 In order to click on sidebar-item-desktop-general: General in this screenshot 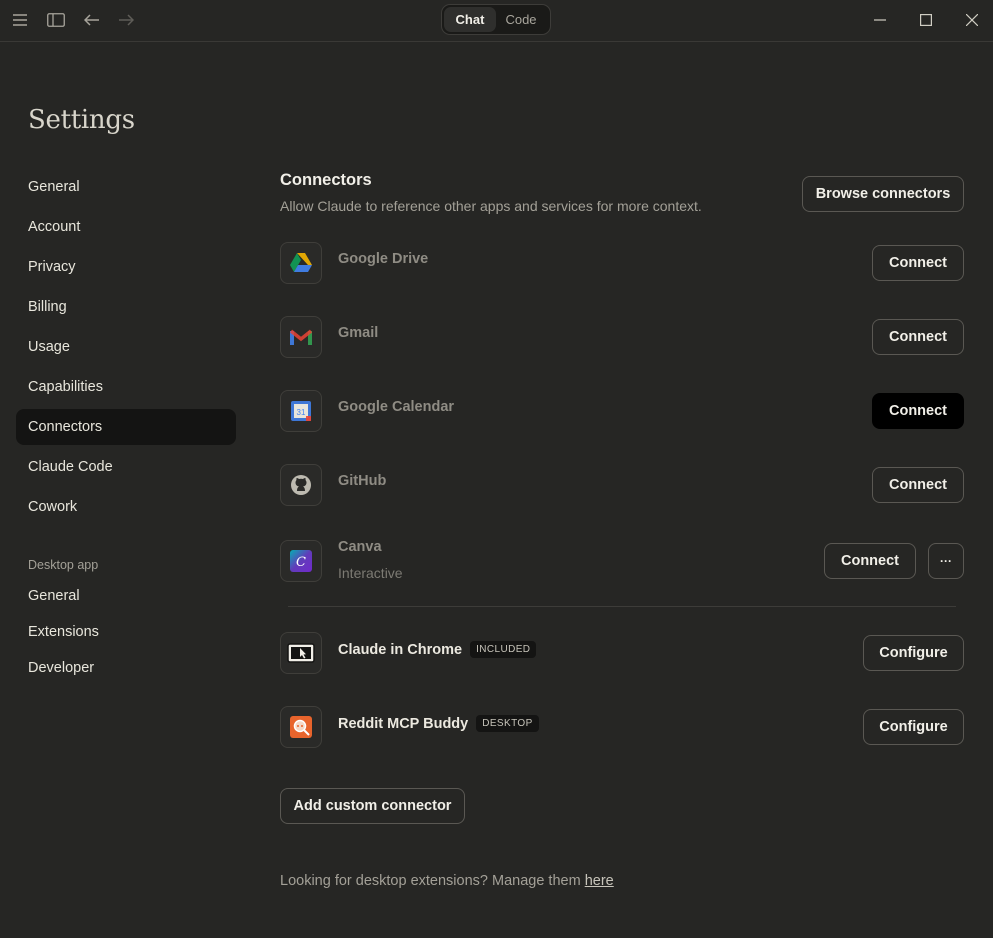, I will do `click(126, 596)`.